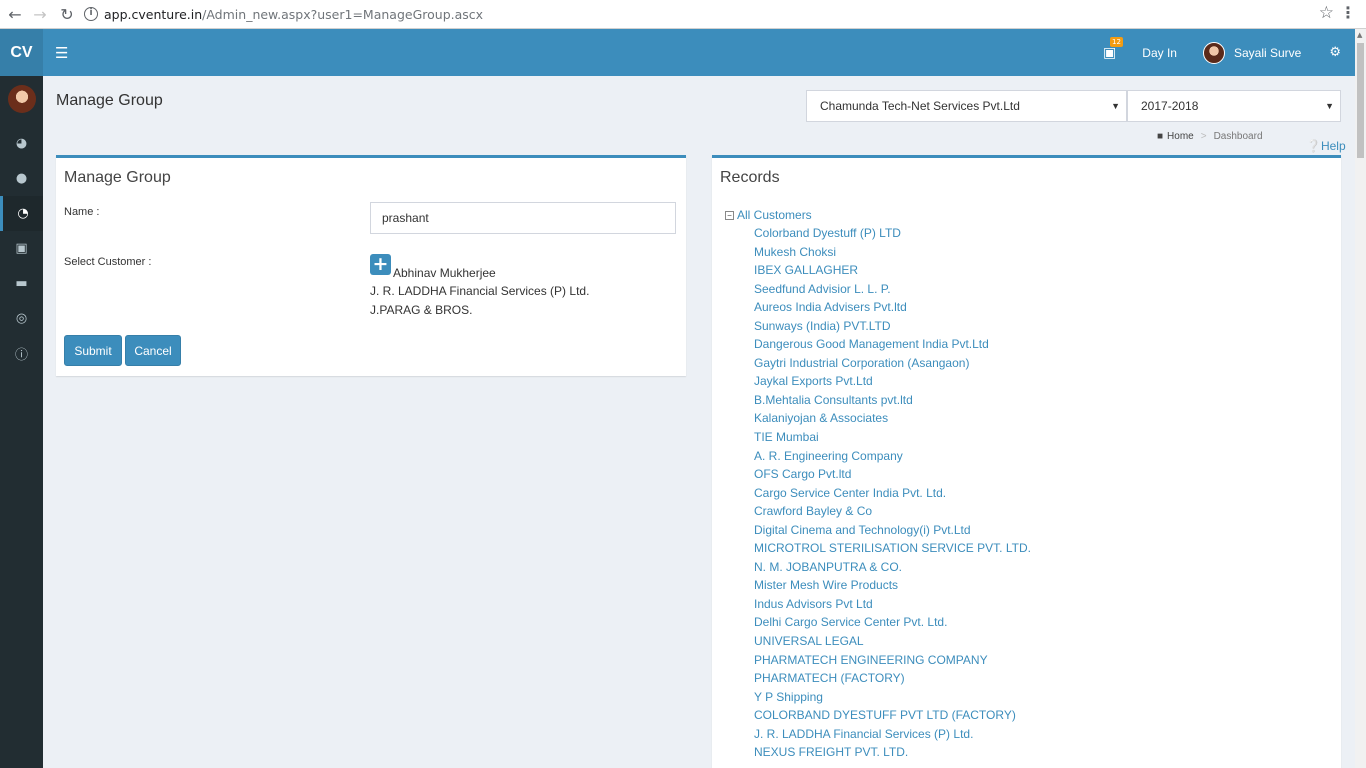  I want to click on bell-icon: ▣, so click(1110, 52).